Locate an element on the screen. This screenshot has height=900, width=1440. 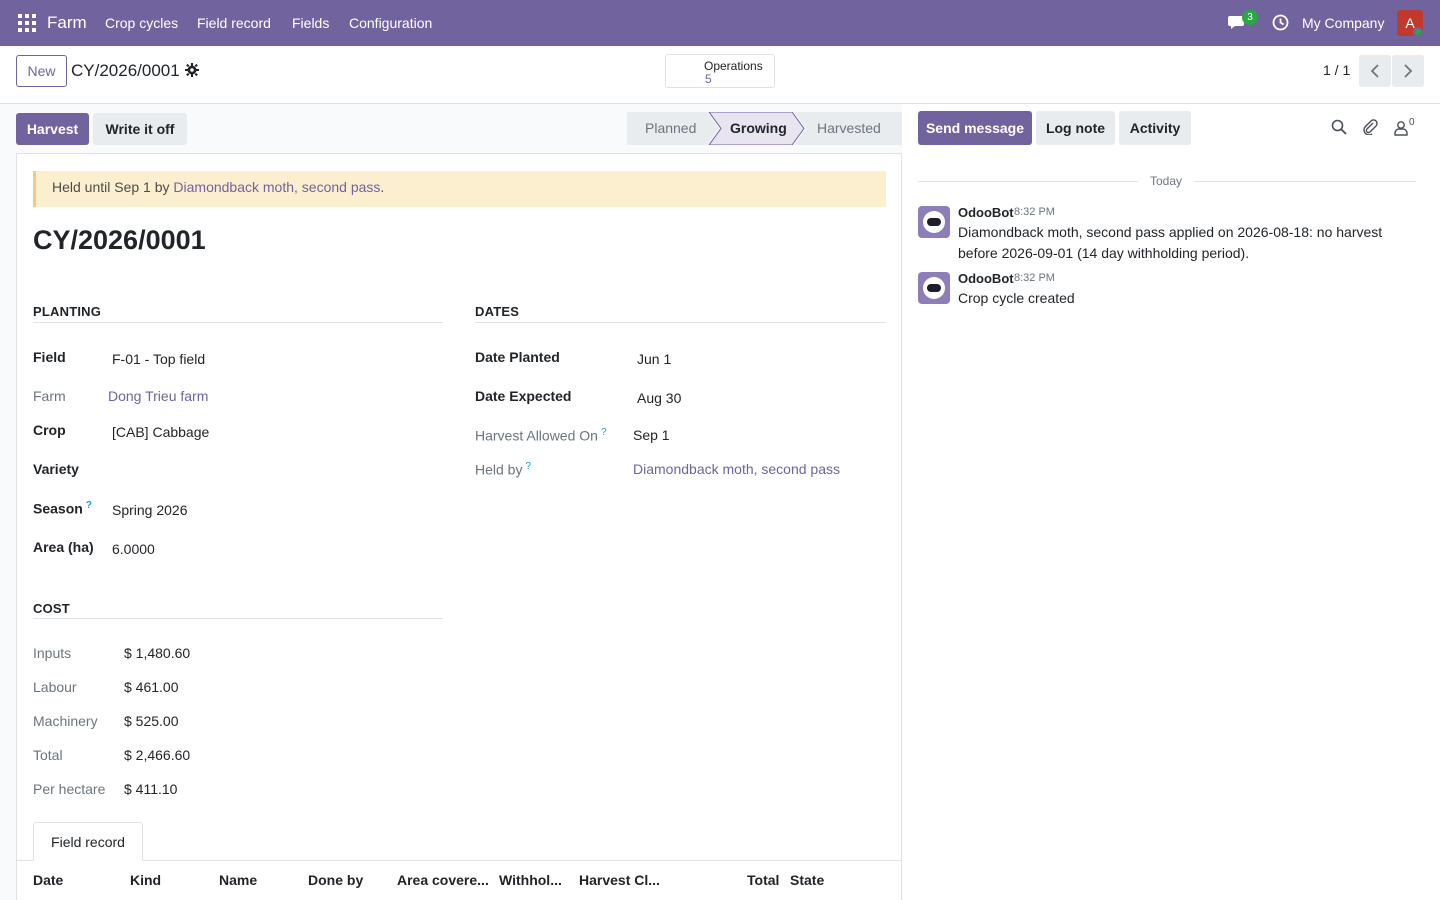
date-planted-value: Jun 1 is located at coordinates (654, 359).